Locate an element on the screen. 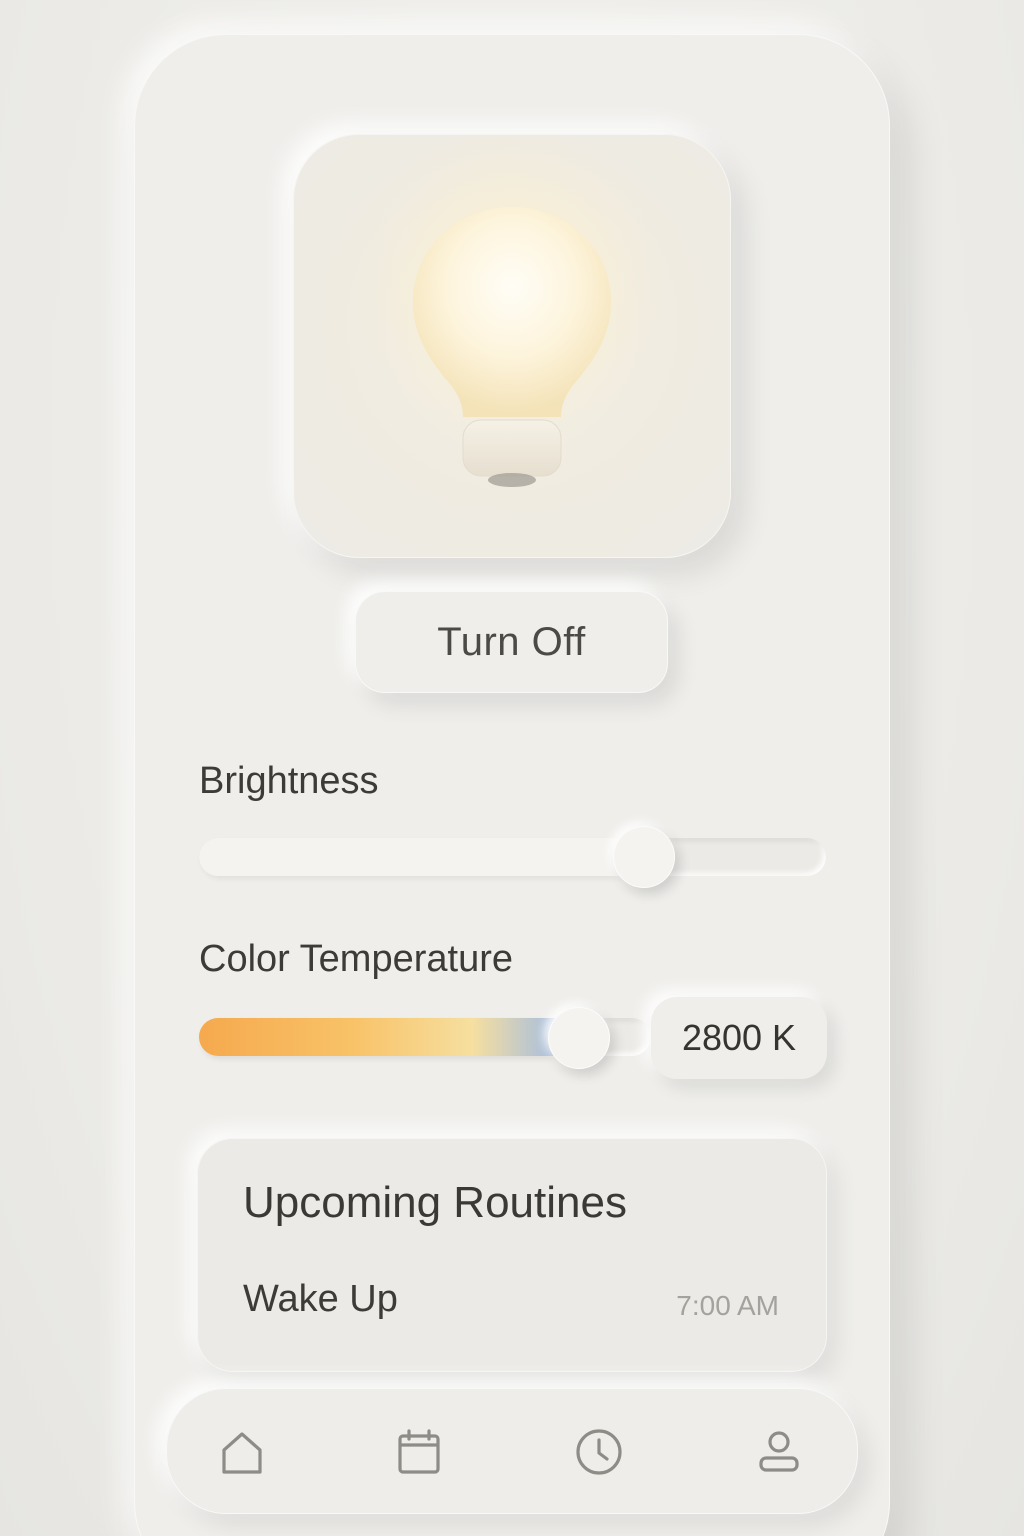  profile-icon is located at coordinates (779, 1451).